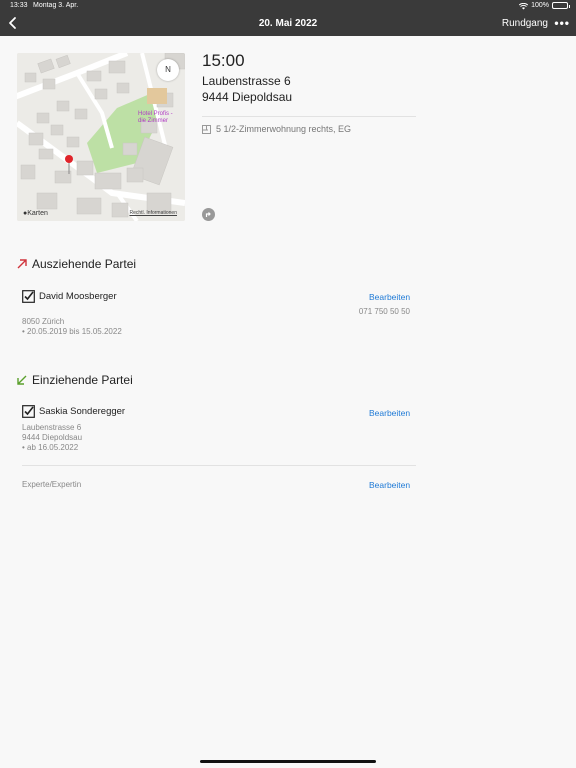 Image resolution: width=576 pixels, height=768 pixels. Describe the element at coordinates (288, 6) in the screenshot. I see `status-bar: 13:33 Montag 3. Apr. 100%` at that location.